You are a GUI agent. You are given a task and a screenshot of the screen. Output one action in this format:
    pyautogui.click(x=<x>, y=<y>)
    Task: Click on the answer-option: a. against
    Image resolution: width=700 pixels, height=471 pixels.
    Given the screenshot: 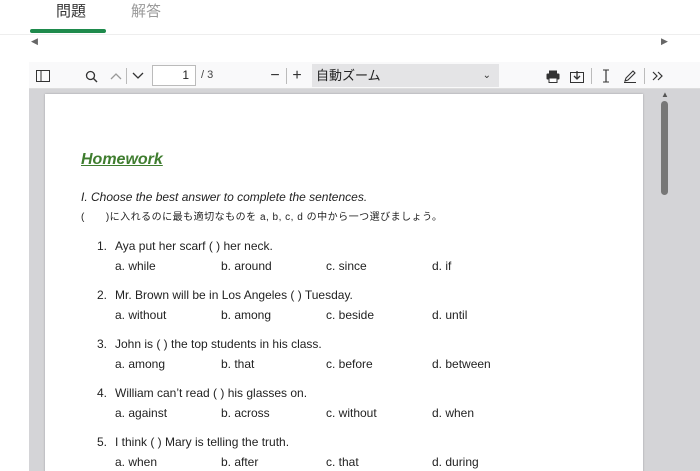 What is the action you would take?
    pyautogui.click(x=141, y=413)
    